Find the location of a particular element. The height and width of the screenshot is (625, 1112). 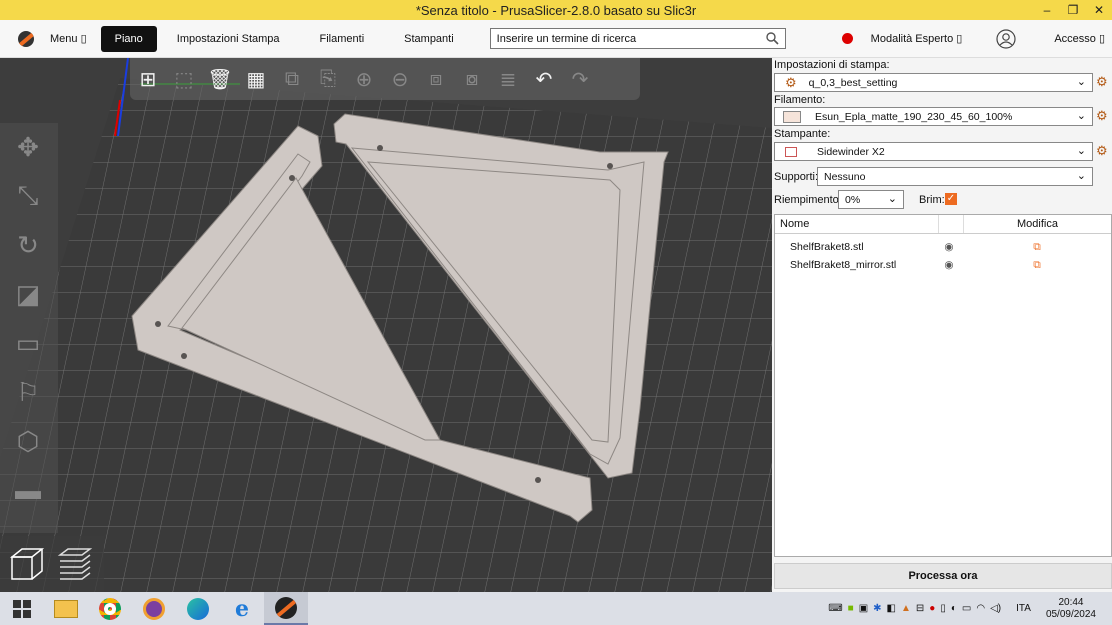

measure-icon: ▬ is located at coordinates (28, 490).